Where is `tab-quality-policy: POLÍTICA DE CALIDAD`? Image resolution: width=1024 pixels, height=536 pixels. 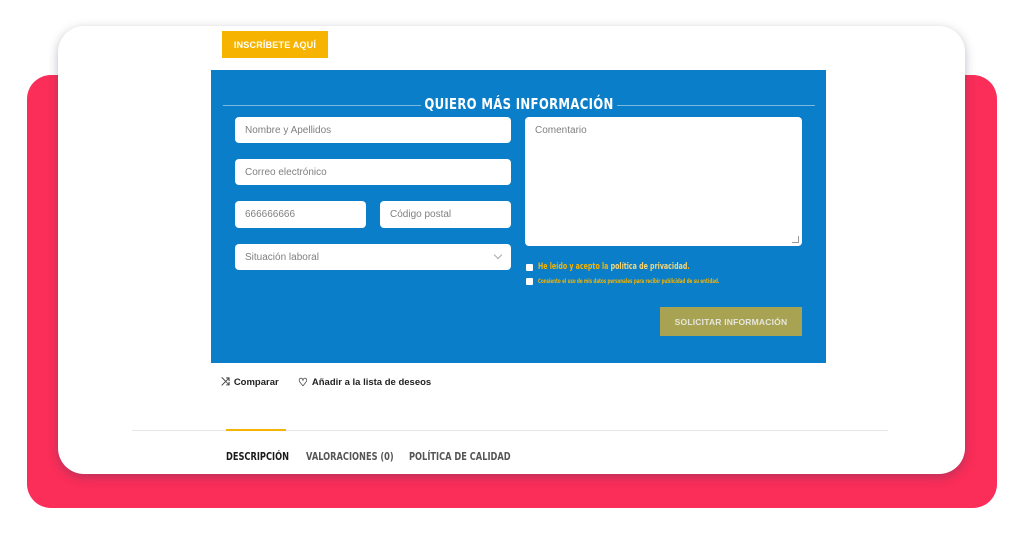 tab-quality-policy: POLÍTICA DE CALIDAD is located at coordinates (460, 456).